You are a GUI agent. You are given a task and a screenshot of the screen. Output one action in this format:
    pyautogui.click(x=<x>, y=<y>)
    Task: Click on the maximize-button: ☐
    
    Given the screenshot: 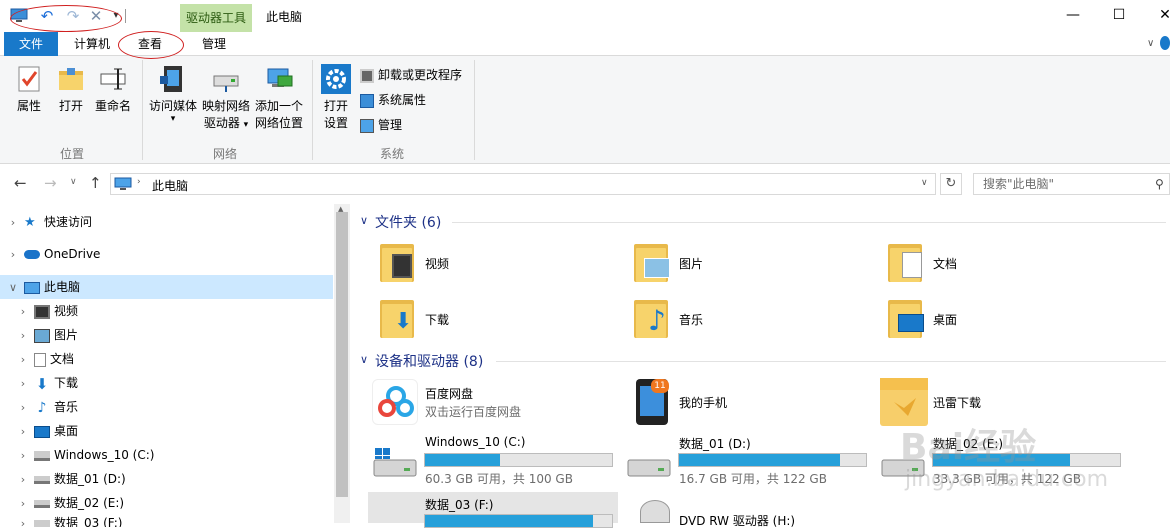 What is the action you would take?
    pyautogui.click(x=1119, y=16)
    